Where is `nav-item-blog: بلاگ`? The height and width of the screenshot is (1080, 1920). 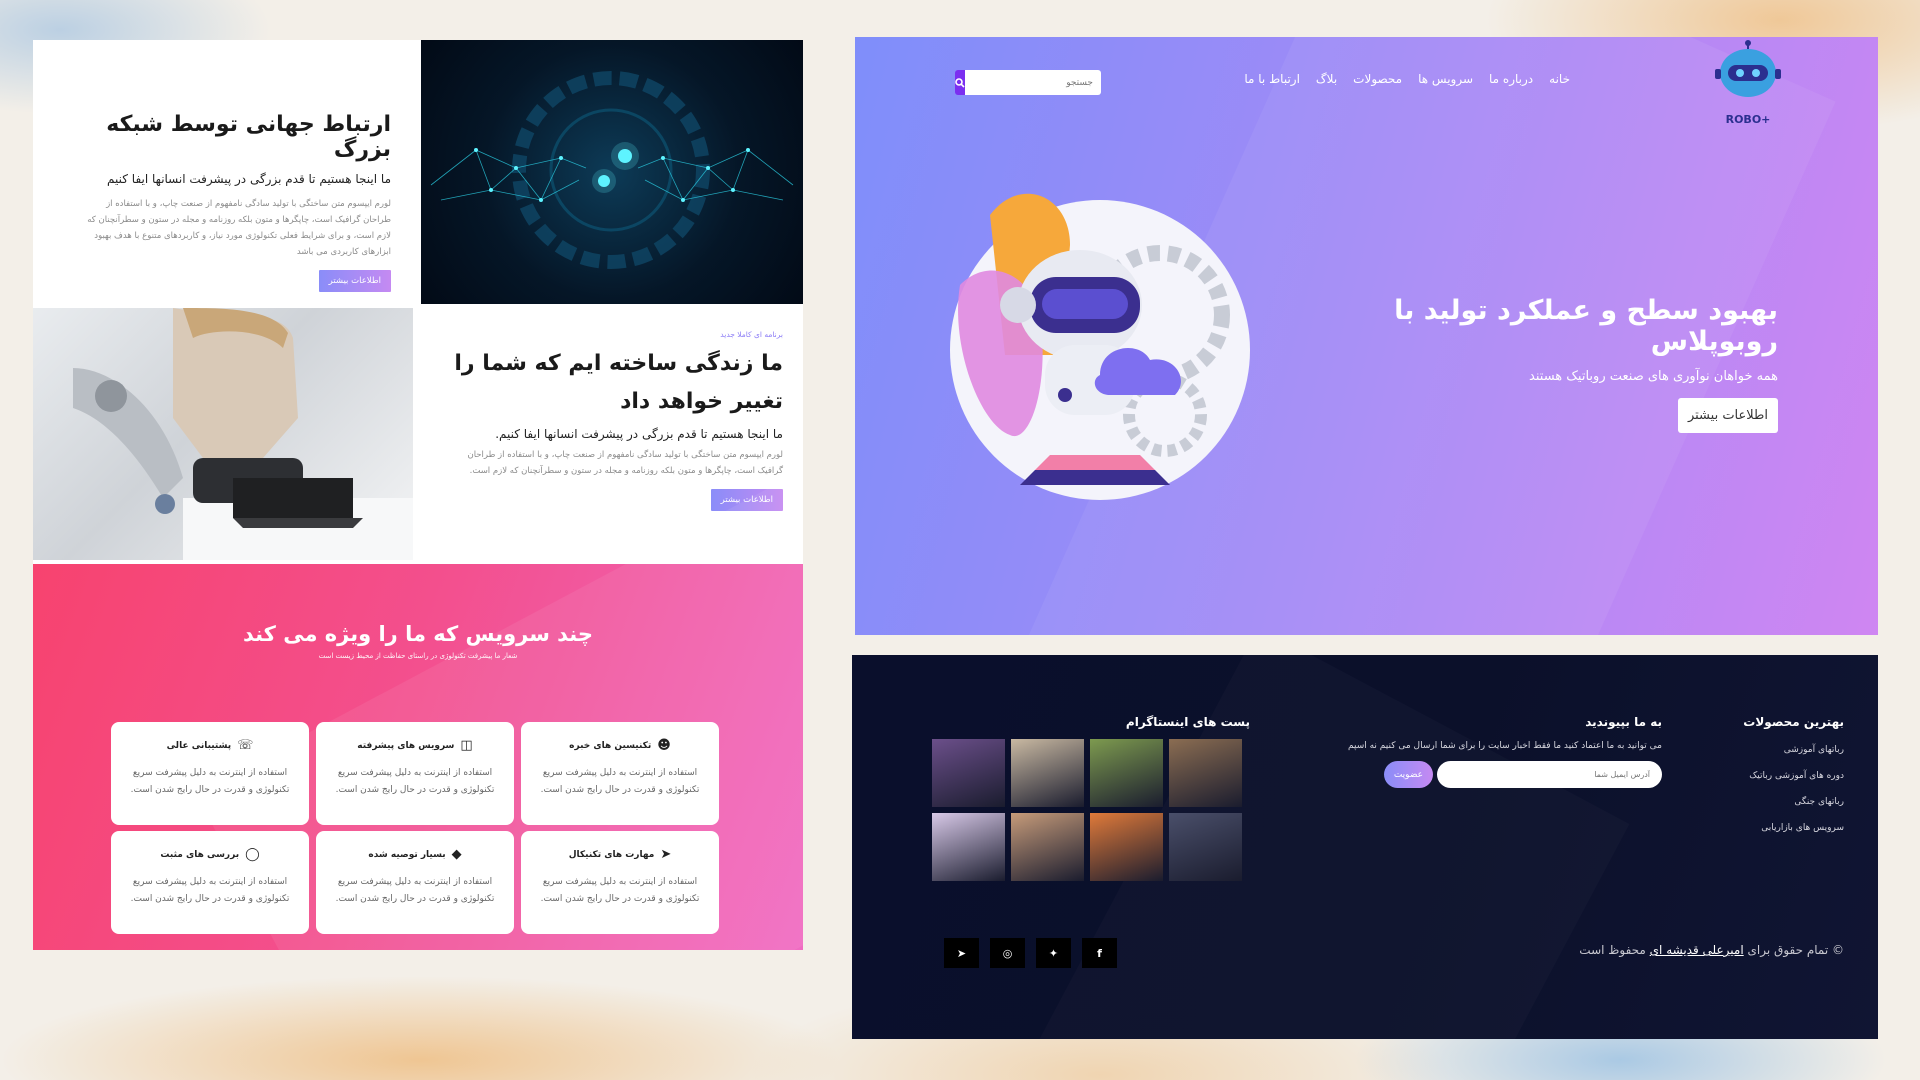 nav-item-blog: بلاگ is located at coordinates (1326, 79).